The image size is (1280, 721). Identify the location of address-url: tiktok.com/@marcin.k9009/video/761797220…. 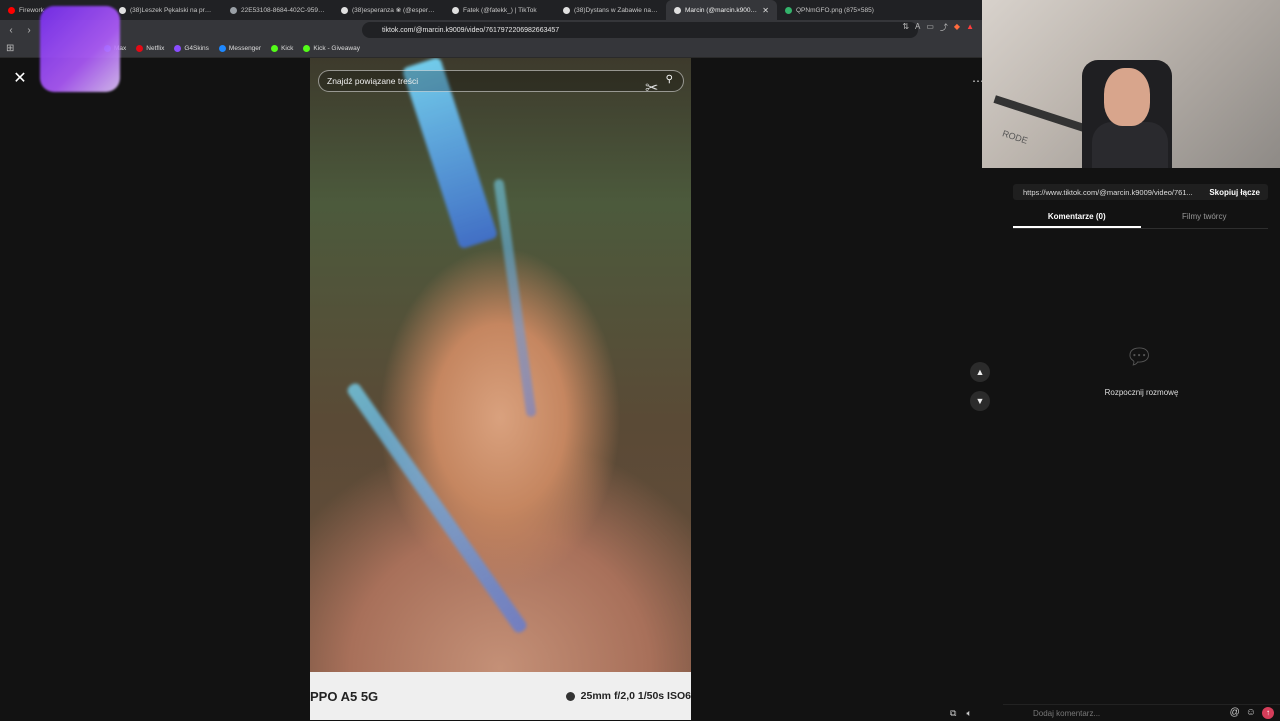
(470, 30).